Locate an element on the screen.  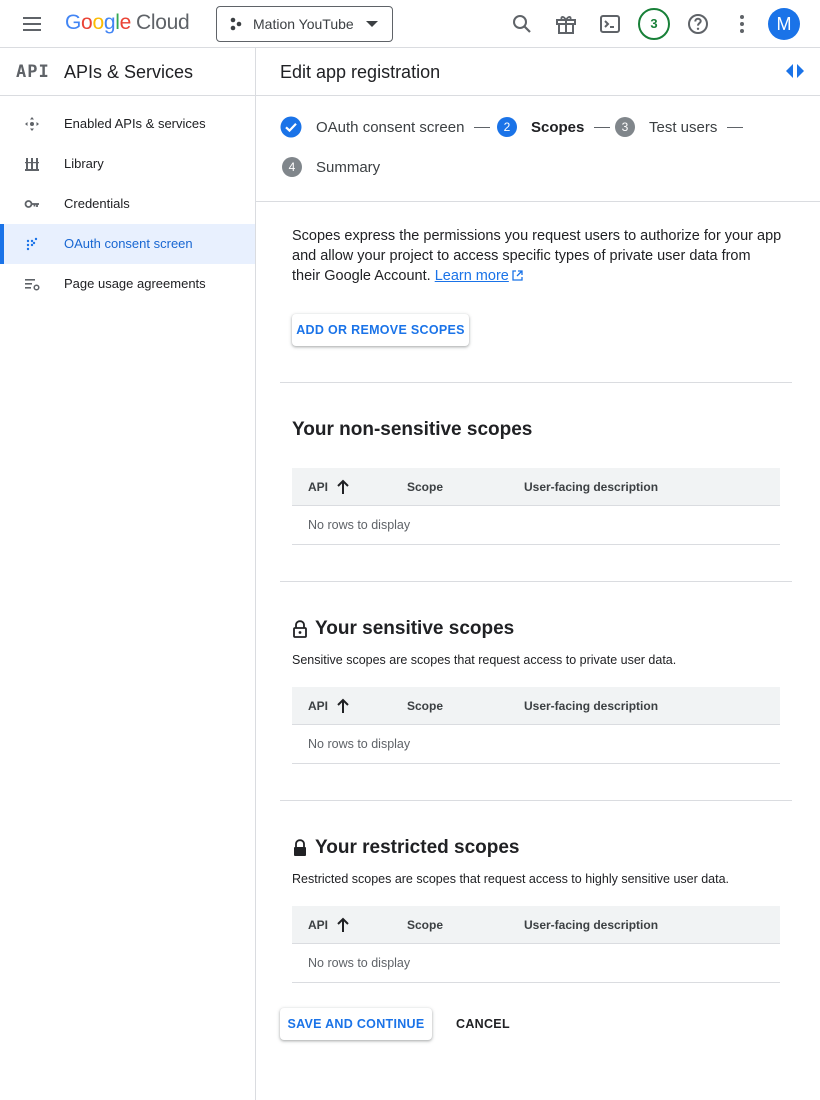
sensitive-scopes-title: Your sensitive scopes is located at coordinates (403, 629).